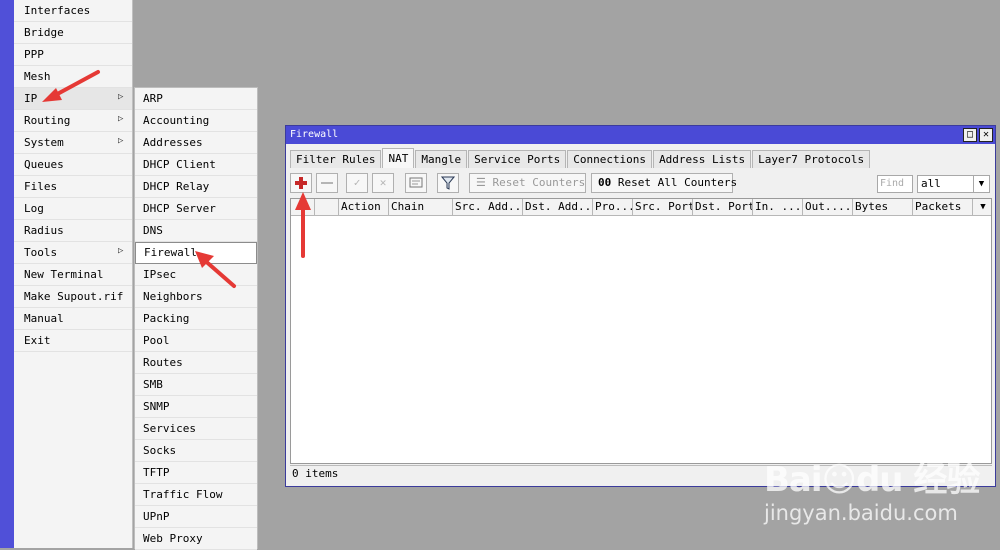 This screenshot has height=550, width=1000. I want to click on menu-item-files: Files, so click(73, 187).